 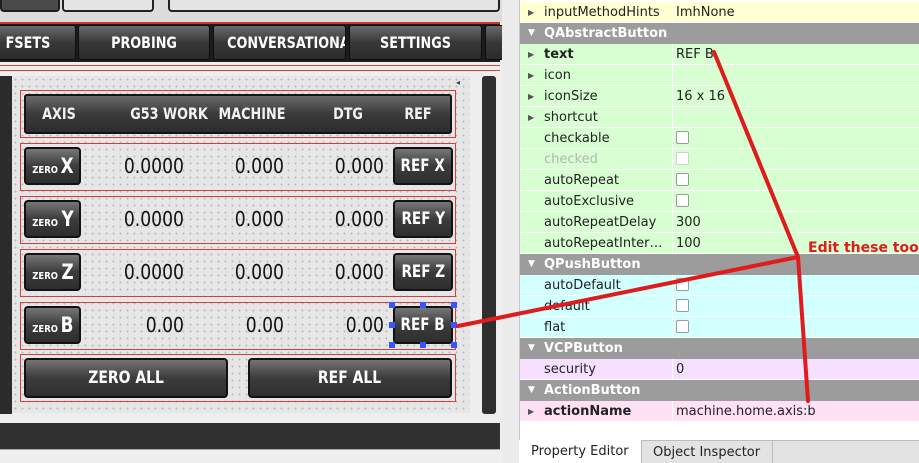 What do you see at coordinates (348, 113) in the screenshot?
I see `header-dtg: DTG` at bounding box center [348, 113].